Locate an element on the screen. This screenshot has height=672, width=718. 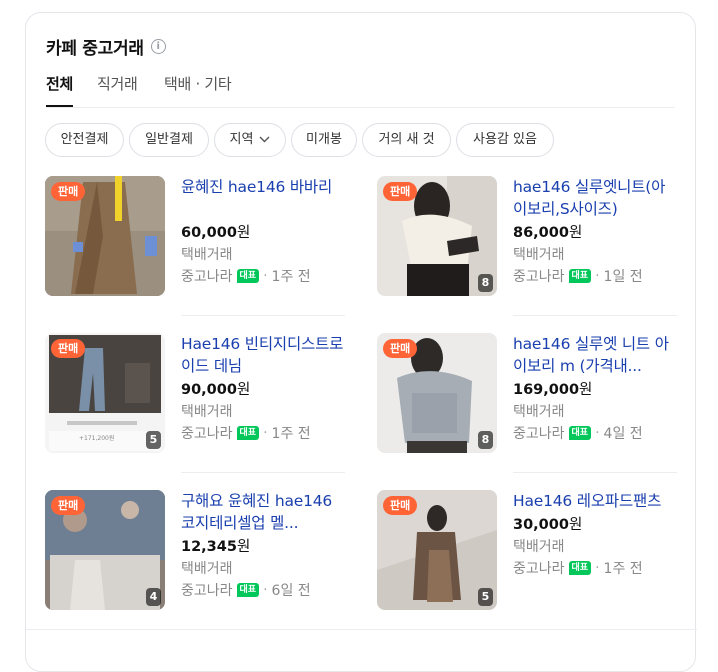
item-thumbnail: 판매 is located at coordinates (105, 236).